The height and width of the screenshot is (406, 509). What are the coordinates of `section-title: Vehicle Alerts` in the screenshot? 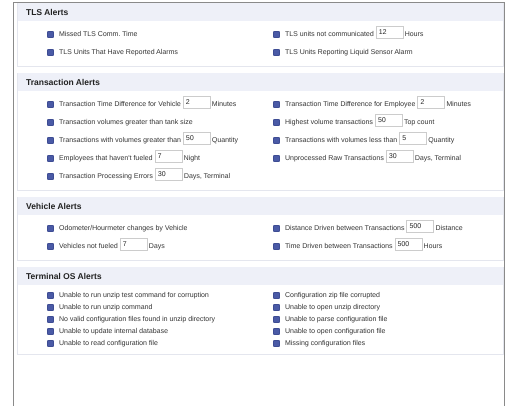 It's located at (260, 206).